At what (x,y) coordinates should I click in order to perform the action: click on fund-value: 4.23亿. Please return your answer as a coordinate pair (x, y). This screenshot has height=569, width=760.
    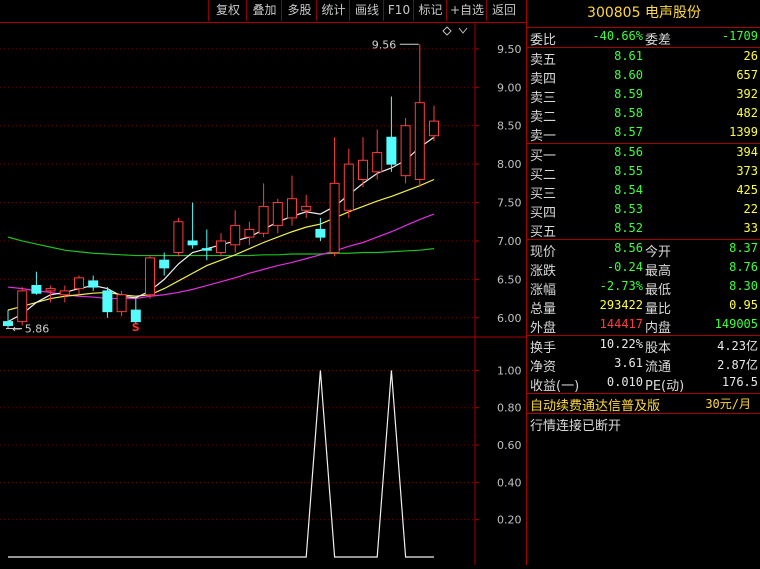
    Looking at the image, I should click on (737, 346).